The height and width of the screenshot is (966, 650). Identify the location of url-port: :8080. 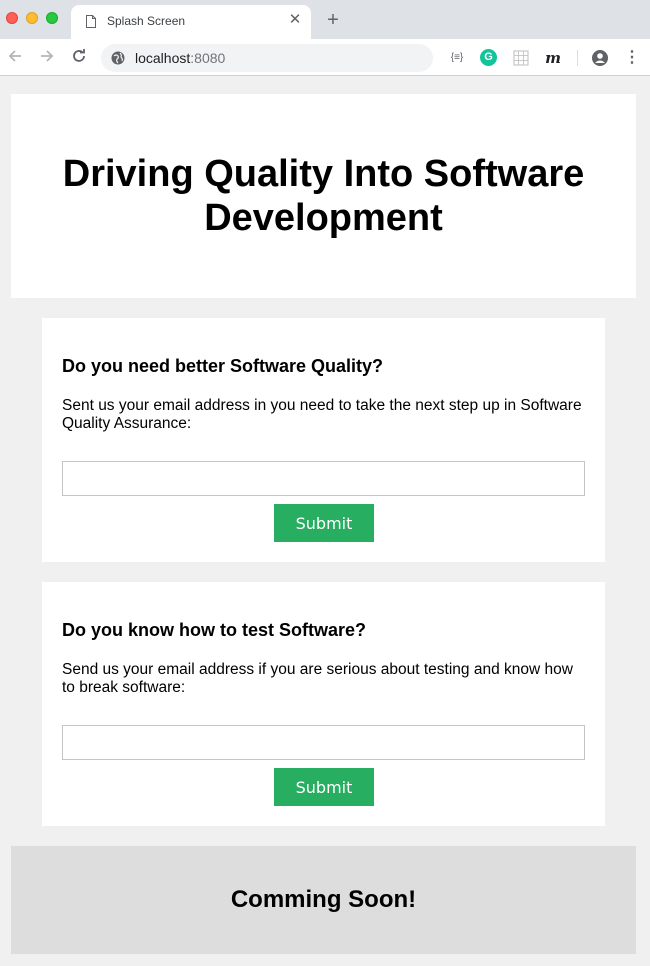
(208, 58).